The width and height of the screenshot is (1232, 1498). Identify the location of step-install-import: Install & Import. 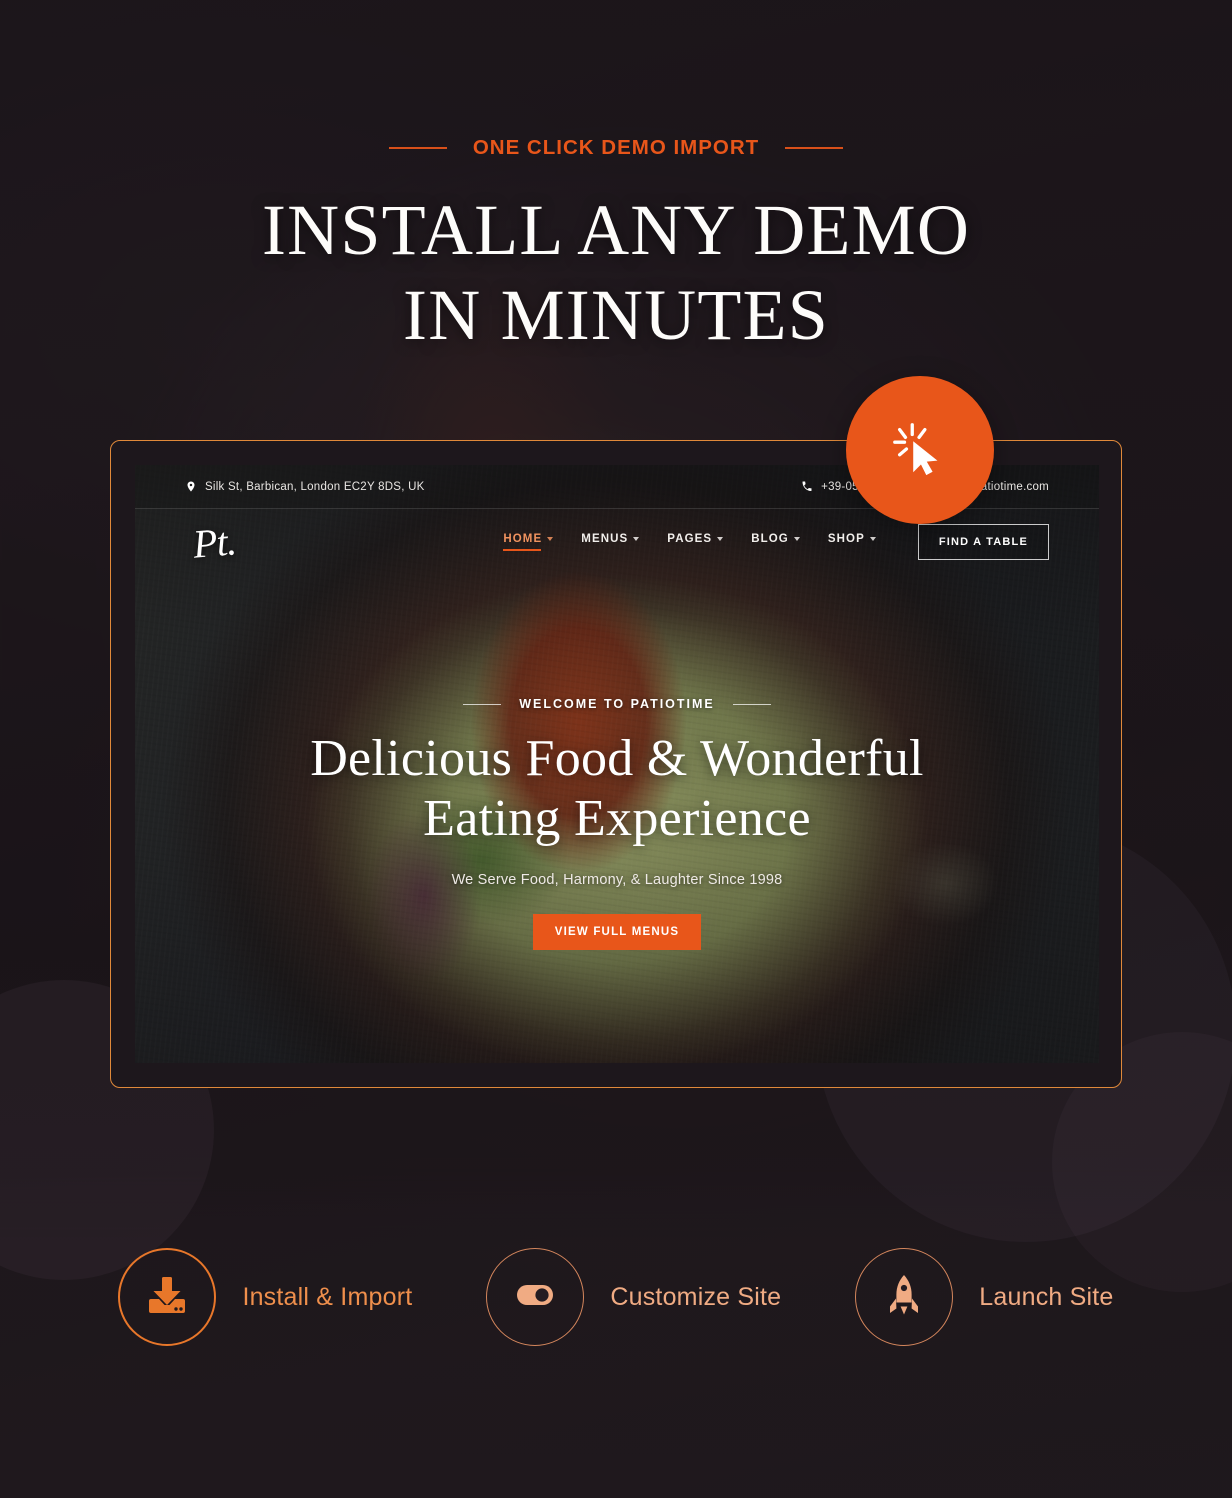
(265, 1297).